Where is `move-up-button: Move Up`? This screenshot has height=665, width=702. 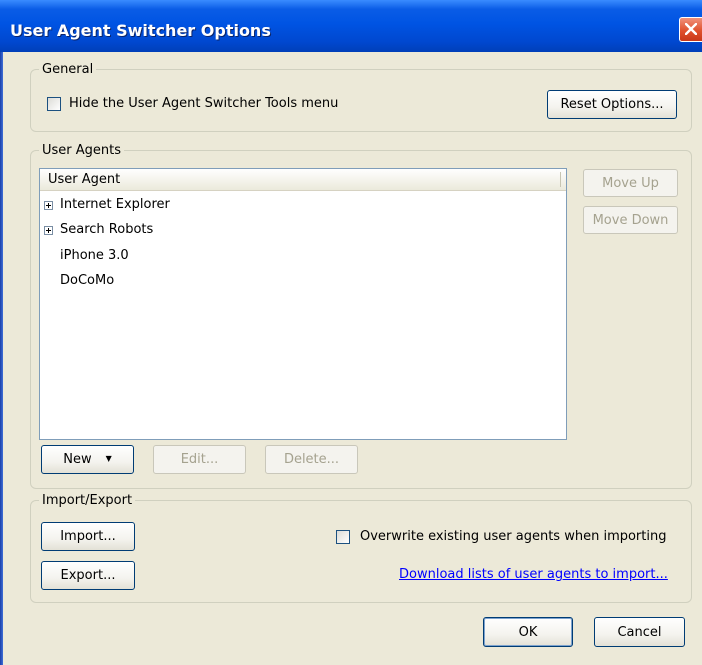
move-up-button: Move Up is located at coordinates (630, 183).